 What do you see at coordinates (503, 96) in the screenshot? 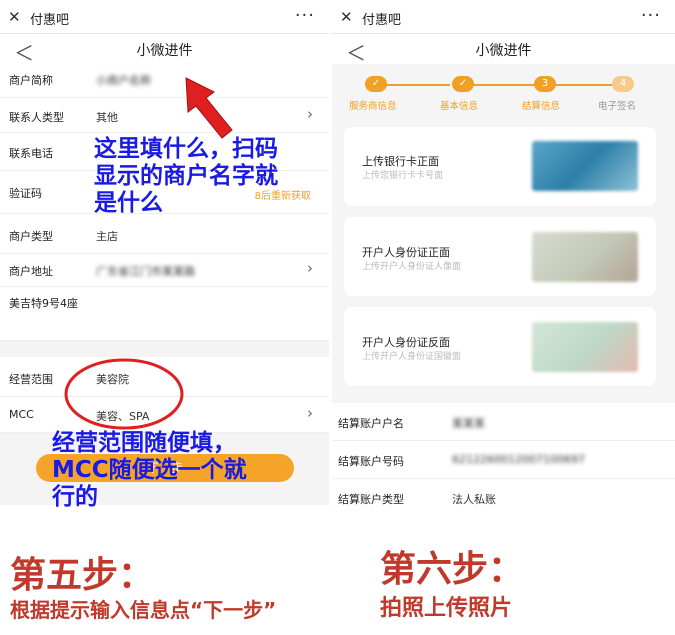
I see `progress-steps: ✓ ✓ 3 4 服务商信息 基本信息 结算信息 电子签名` at bounding box center [503, 96].